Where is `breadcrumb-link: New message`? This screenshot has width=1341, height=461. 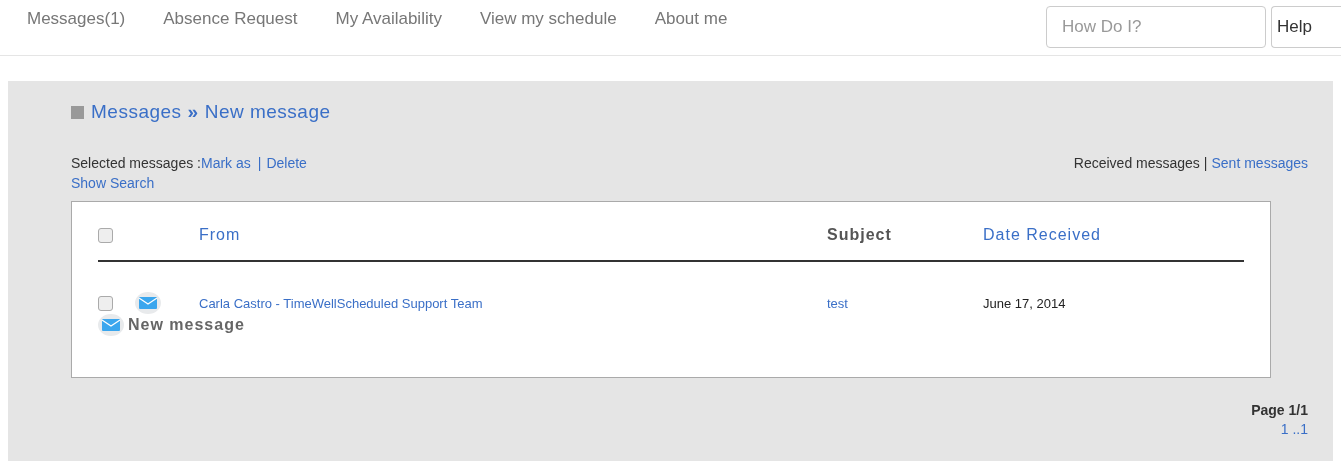
breadcrumb-link: New message is located at coordinates (267, 112).